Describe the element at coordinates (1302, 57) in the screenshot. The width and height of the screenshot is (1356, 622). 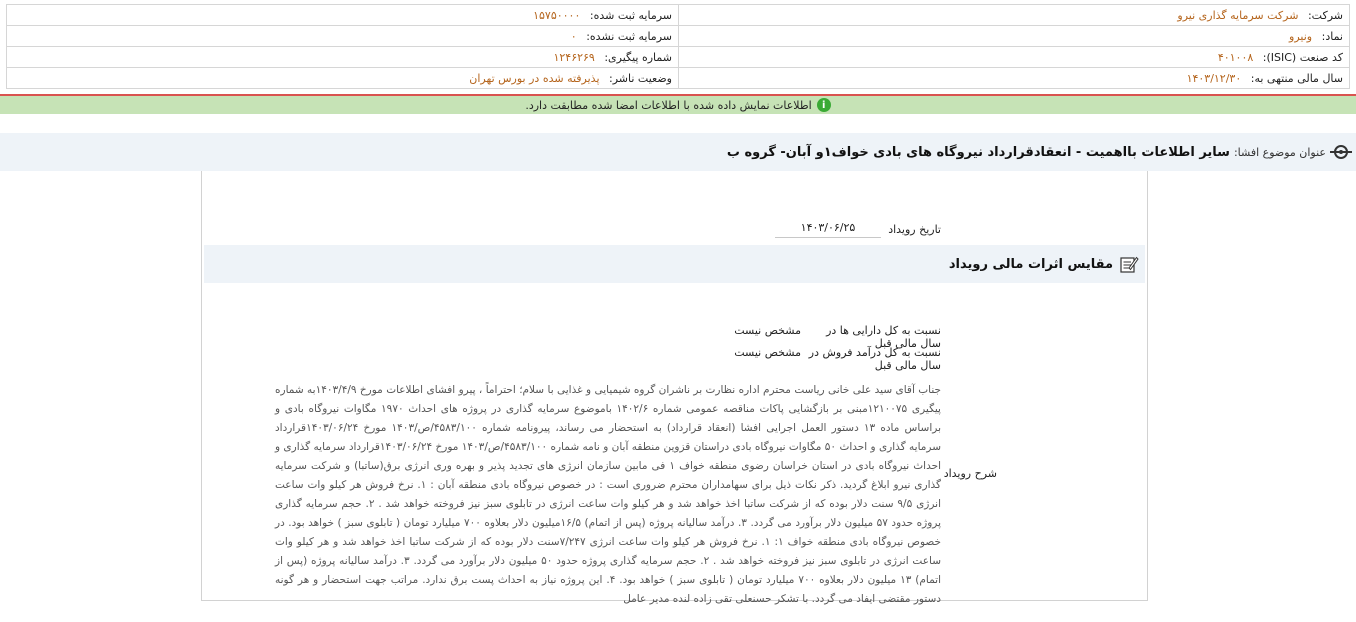
I see `isic-label: کد صنعت (ISIC):` at that location.